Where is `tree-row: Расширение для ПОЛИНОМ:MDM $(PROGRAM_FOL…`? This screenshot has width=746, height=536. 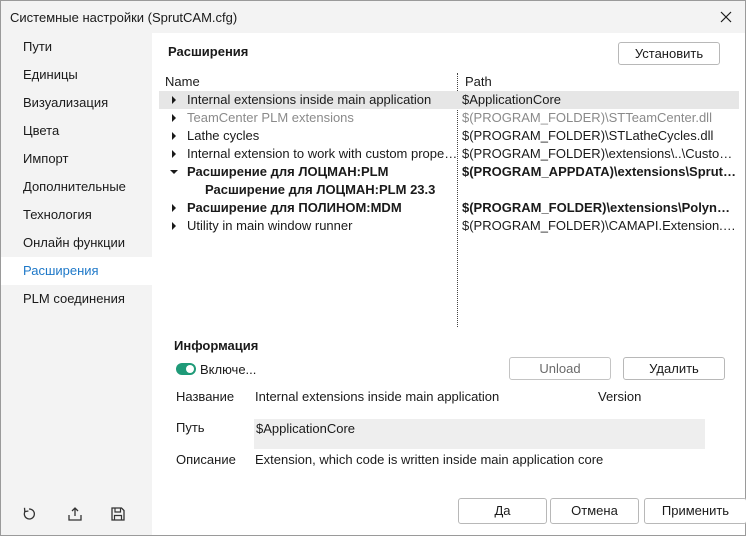
tree-row: Расширение для ПОЛИНОМ:MDM $(PROGRAM_FOL… is located at coordinates (449, 208).